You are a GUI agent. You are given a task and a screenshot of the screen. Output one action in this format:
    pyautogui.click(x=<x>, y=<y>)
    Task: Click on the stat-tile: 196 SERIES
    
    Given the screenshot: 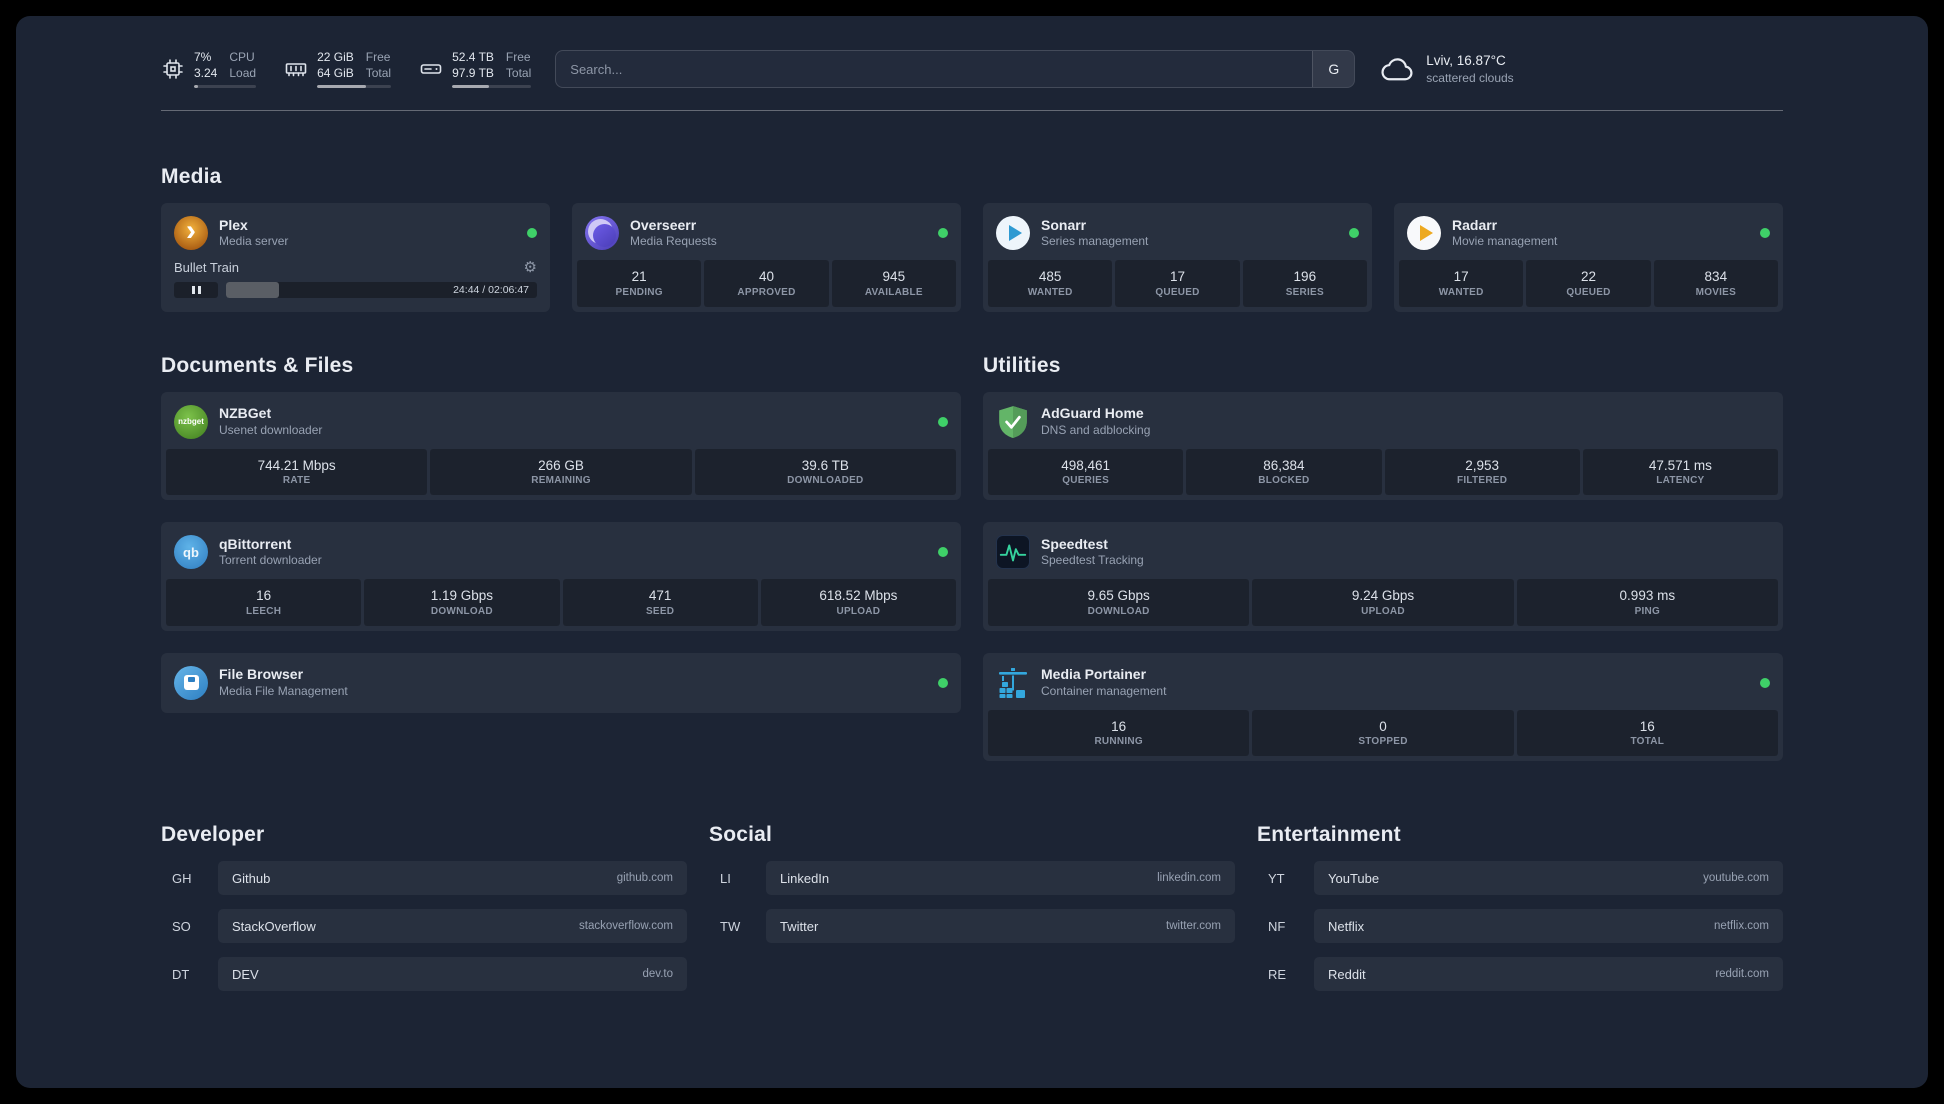 What is the action you would take?
    pyautogui.click(x=1304, y=283)
    